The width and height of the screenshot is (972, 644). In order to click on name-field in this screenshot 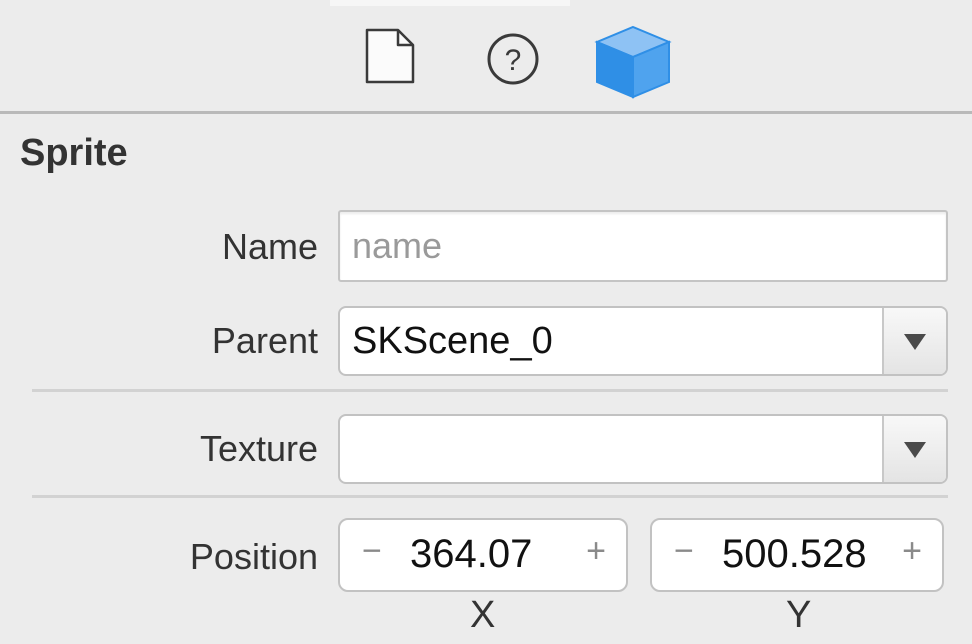, I will do `click(643, 246)`.